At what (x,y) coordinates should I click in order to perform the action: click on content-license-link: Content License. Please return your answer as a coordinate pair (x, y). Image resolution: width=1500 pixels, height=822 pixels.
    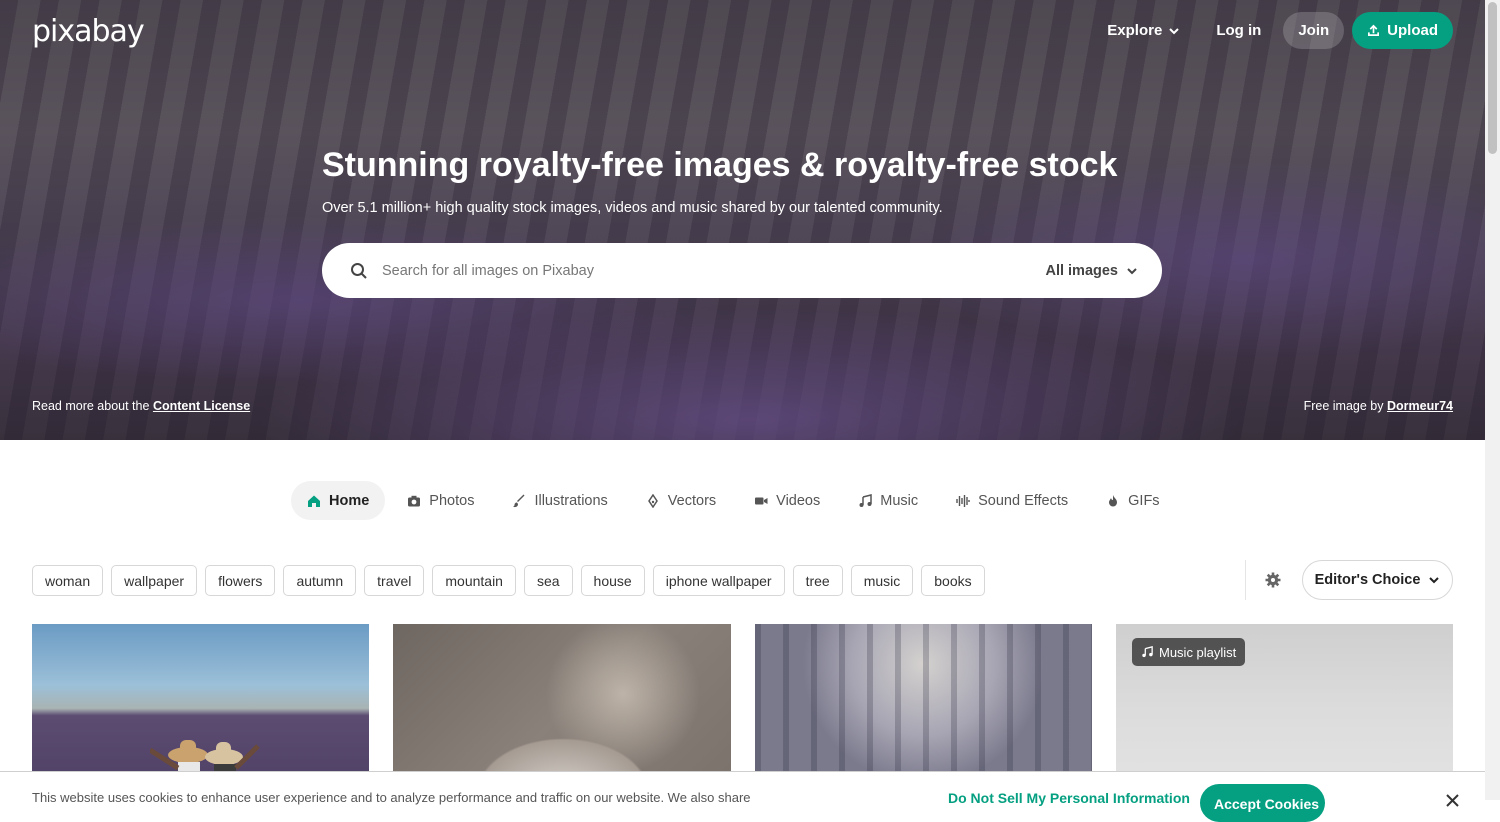
    Looking at the image, I should click on (201, 406).